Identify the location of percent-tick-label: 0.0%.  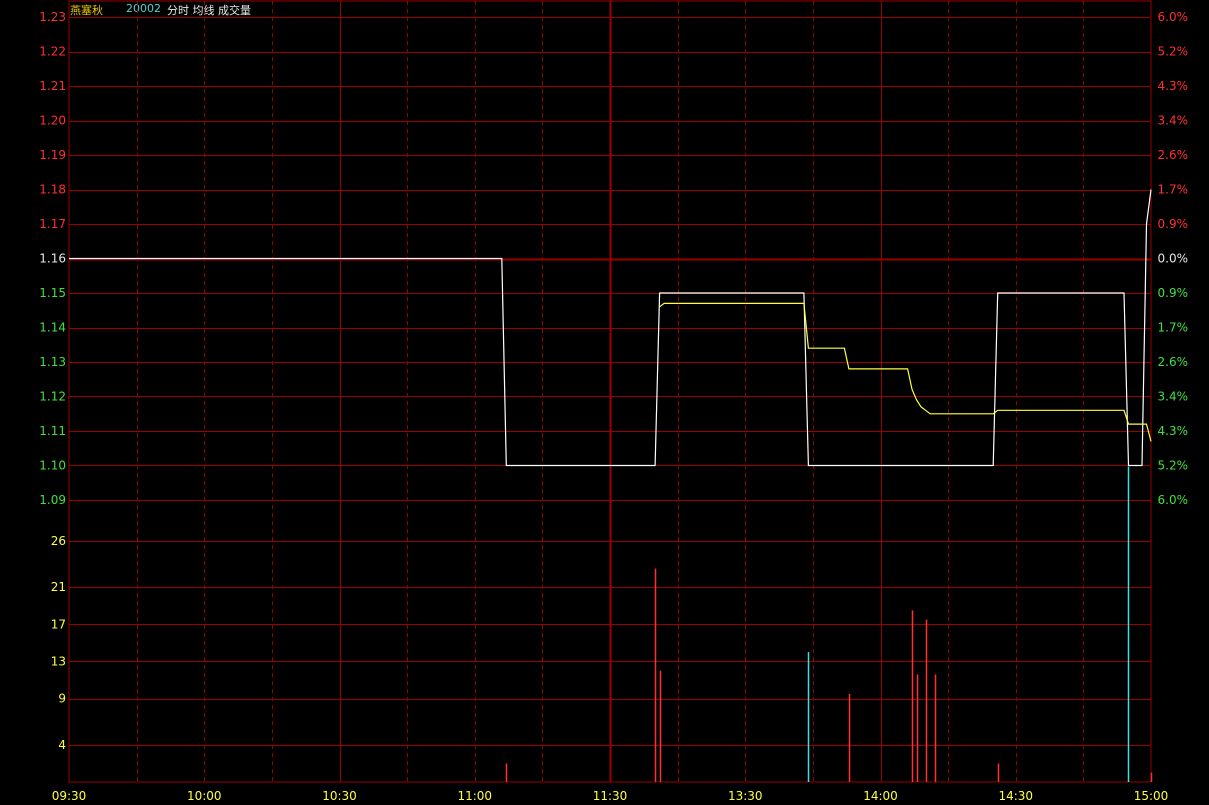
(1173, 259).